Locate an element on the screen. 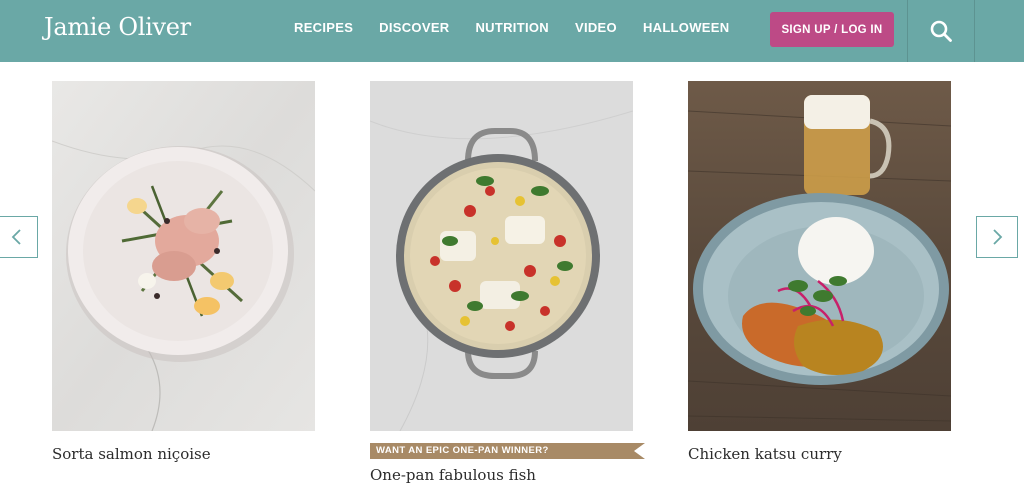 The width and height of the screenshot is (1024, 487). recipe-title: One-pan fabulous fish is located at coordinates (453, 475).